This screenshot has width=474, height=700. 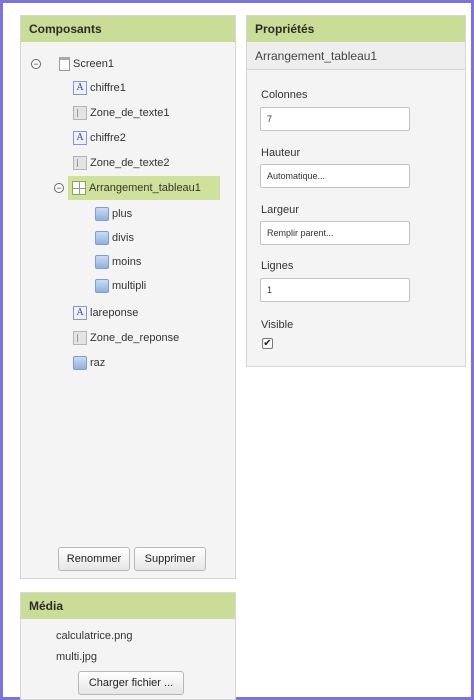 I want to click on tree-node-chiffre2: A chiffre2, so click(x=99, y=138).